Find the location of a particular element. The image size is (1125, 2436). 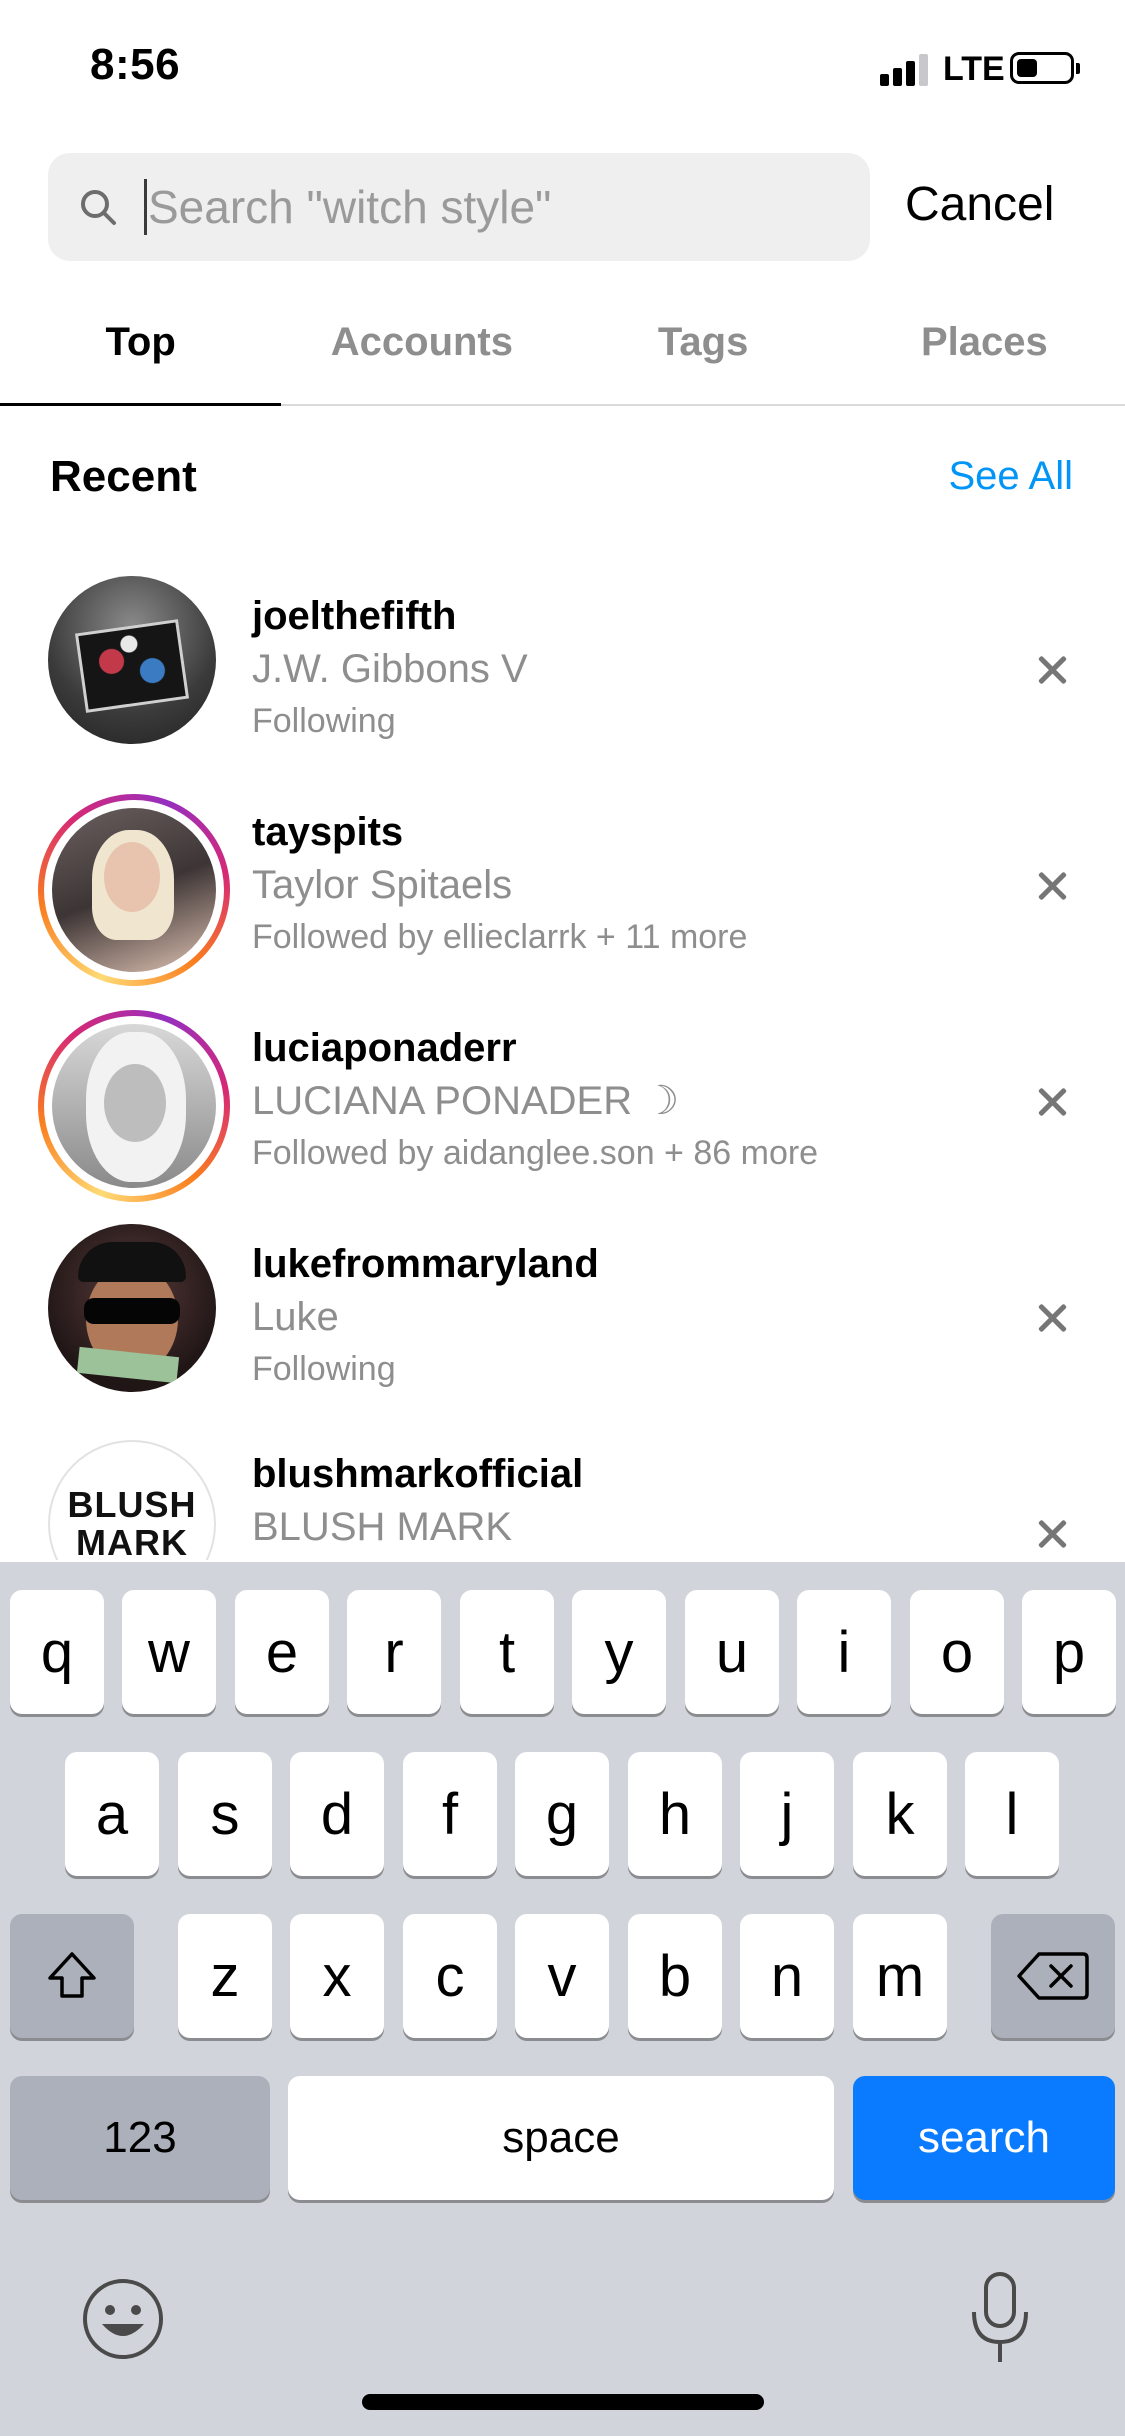

microphone-icon is located at coordinates (1000, 2318).